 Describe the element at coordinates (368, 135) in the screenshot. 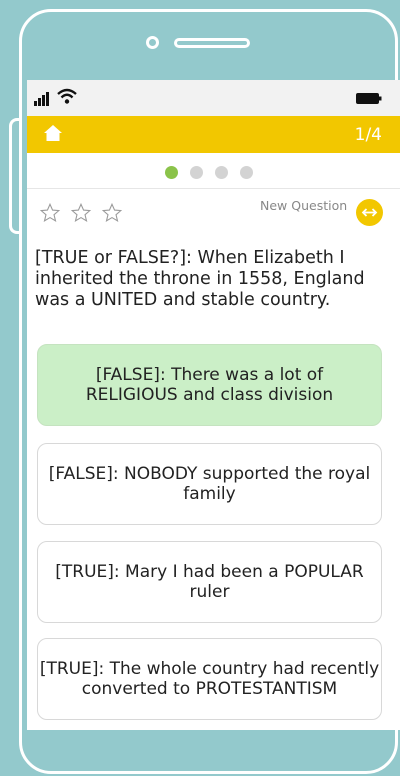

I see `question-progress: 1/4` at that location.